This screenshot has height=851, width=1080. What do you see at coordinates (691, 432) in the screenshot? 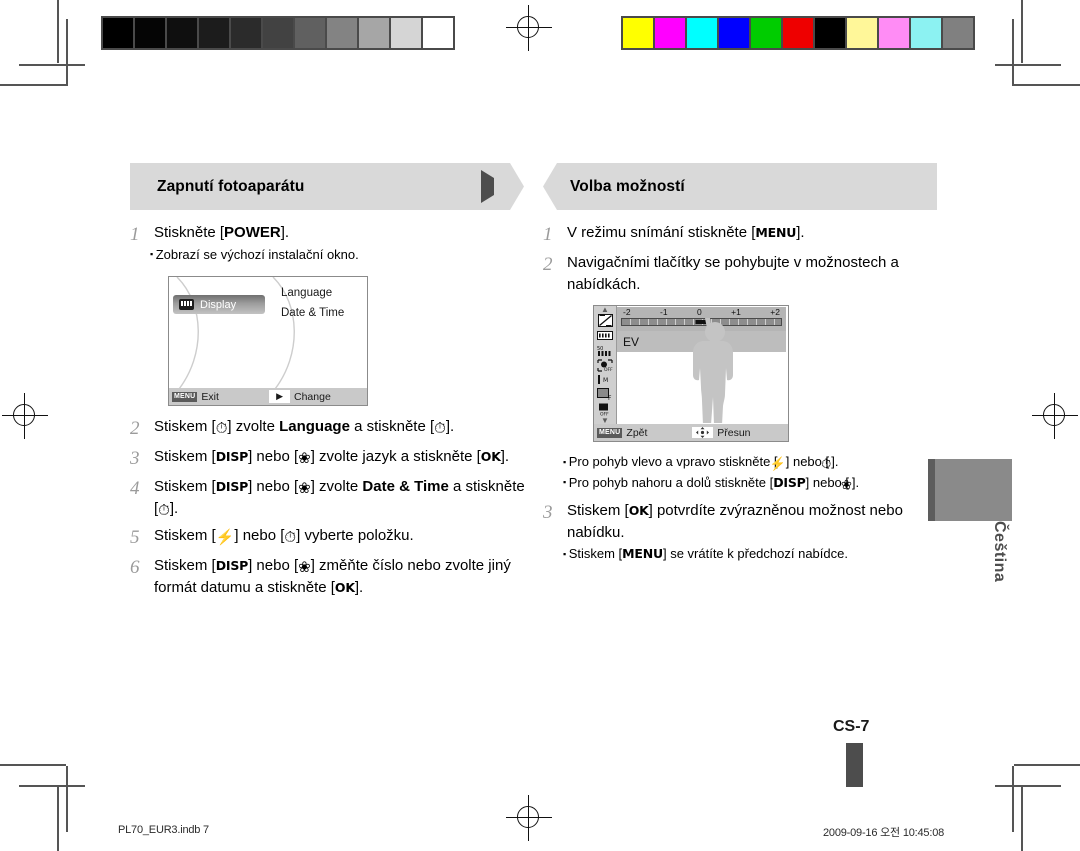
I see `lcd-bottom-bar-right: MENU Zpět Přesun` at bounding box center [691, 432].